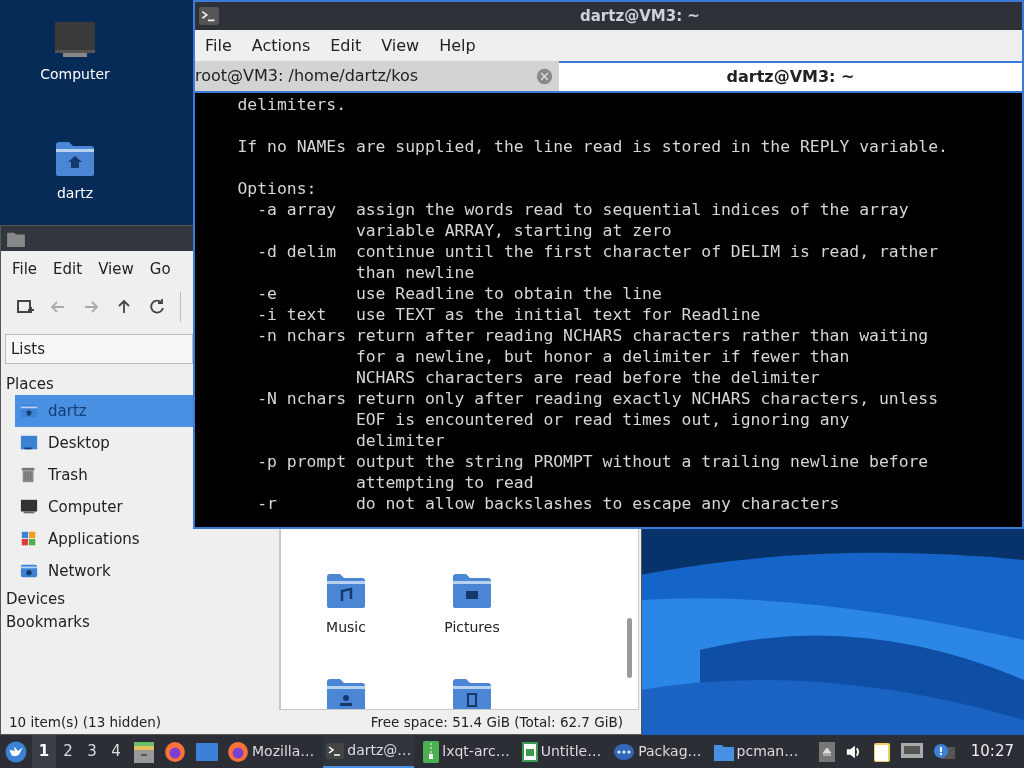 The height and width of the screenshot is (768, 1024). Describe the element at coordinates (104, 539) in the screenshot. I see `sidebar-item: Applications` at that location.